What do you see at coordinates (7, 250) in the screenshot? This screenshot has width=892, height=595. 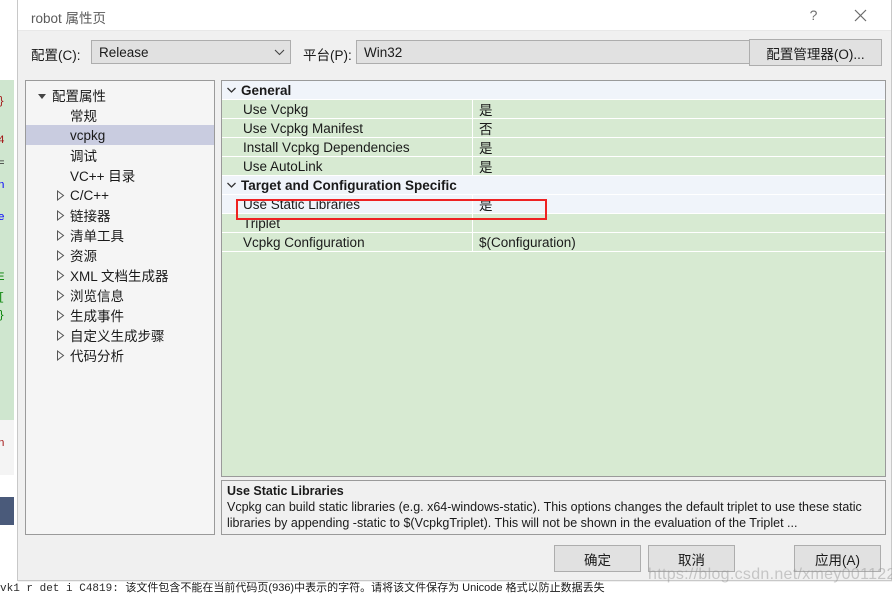 I see `background-code-strip` at bounding box center [7, 250].